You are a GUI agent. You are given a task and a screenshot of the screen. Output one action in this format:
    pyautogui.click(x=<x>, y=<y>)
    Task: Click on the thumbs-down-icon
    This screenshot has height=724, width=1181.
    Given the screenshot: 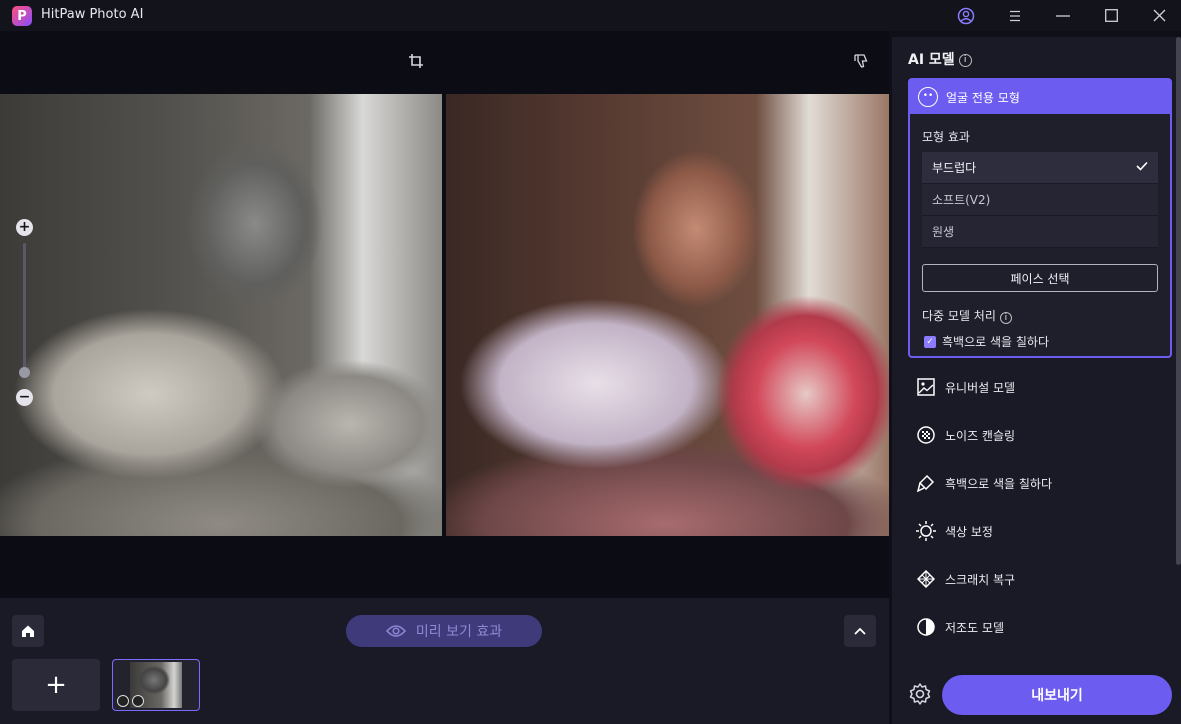 What is the action you would take?
    pyautogui.click(x=861, y=62)
    